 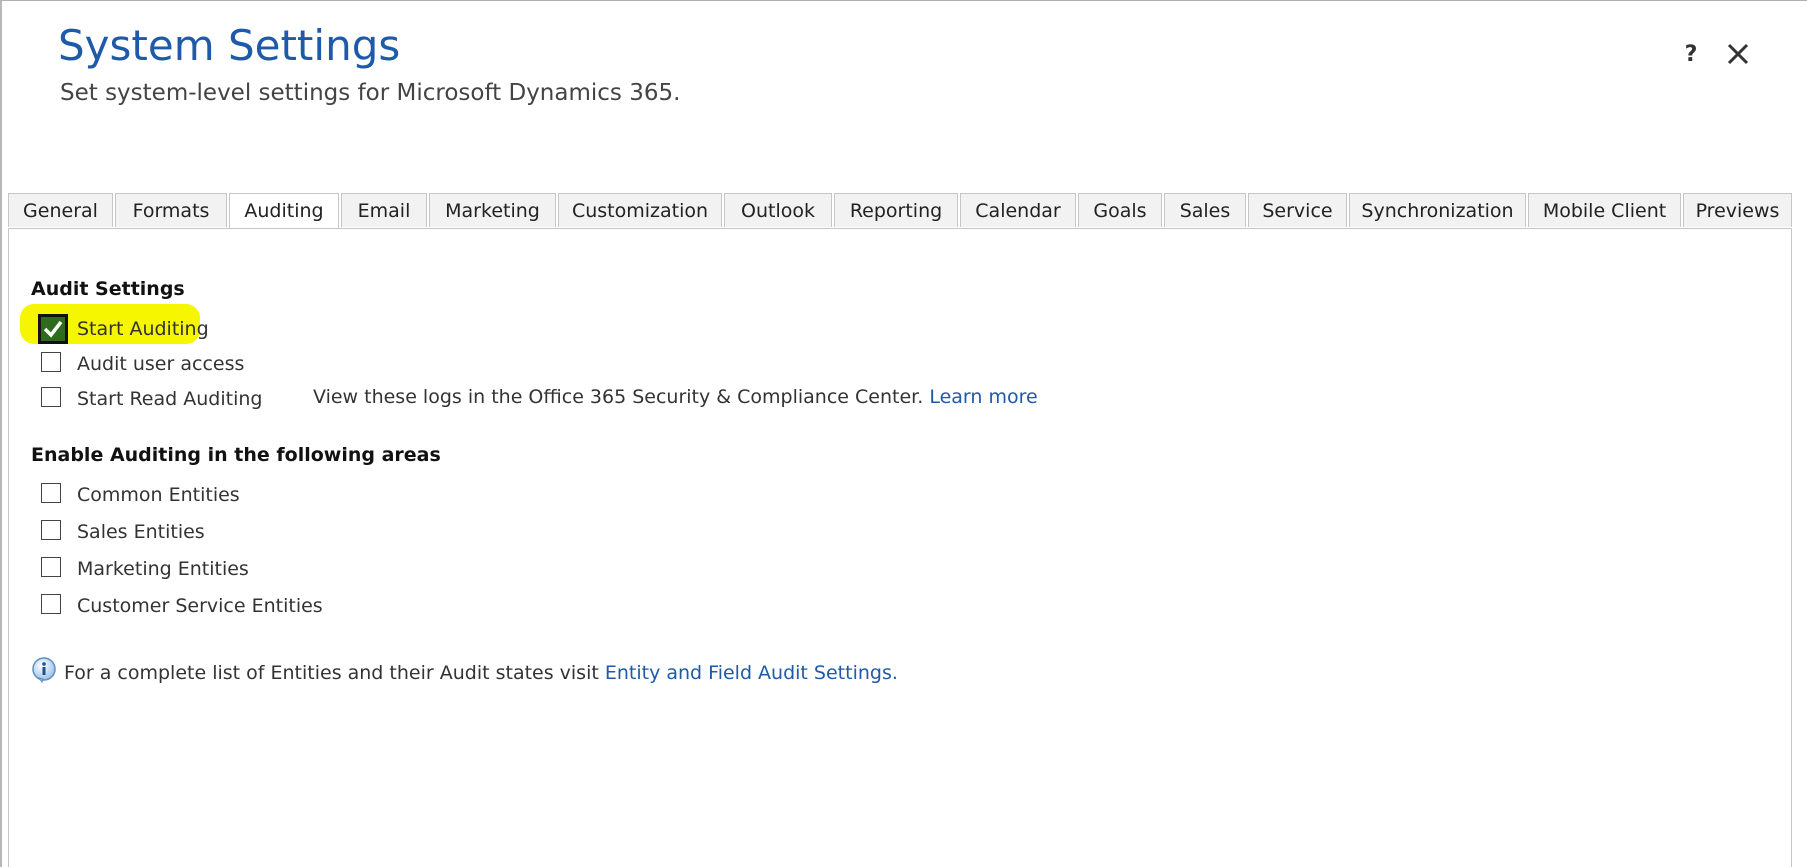 What do you see at coordinates (778, 210) in the screenshot?
I see `tab-outlook: Outlook` at bounding box center [778, 210].